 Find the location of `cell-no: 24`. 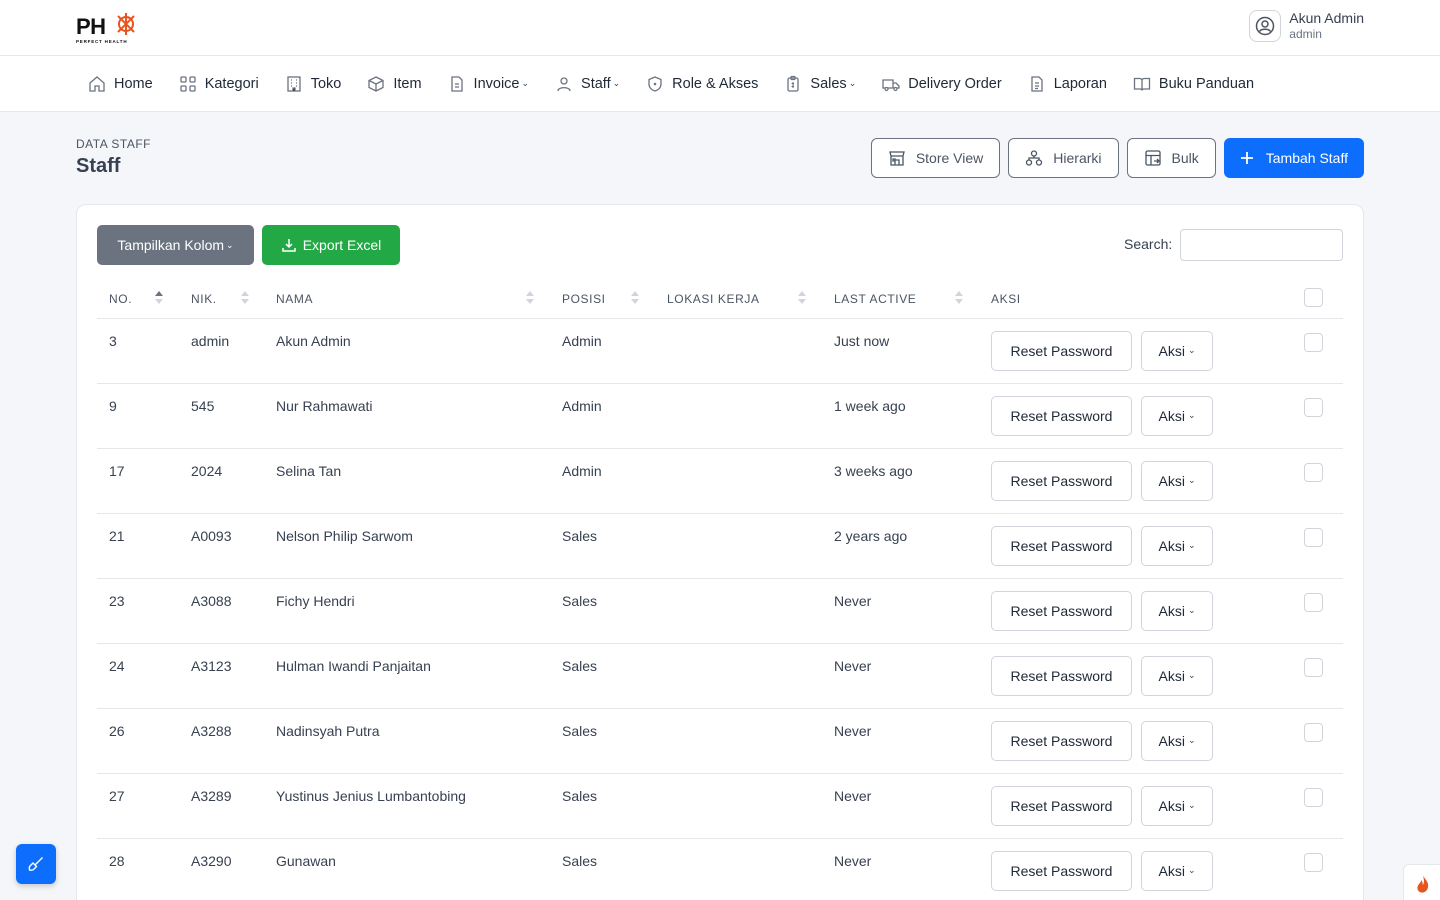

cell-no: 24 is located at coordinates (138, 676).